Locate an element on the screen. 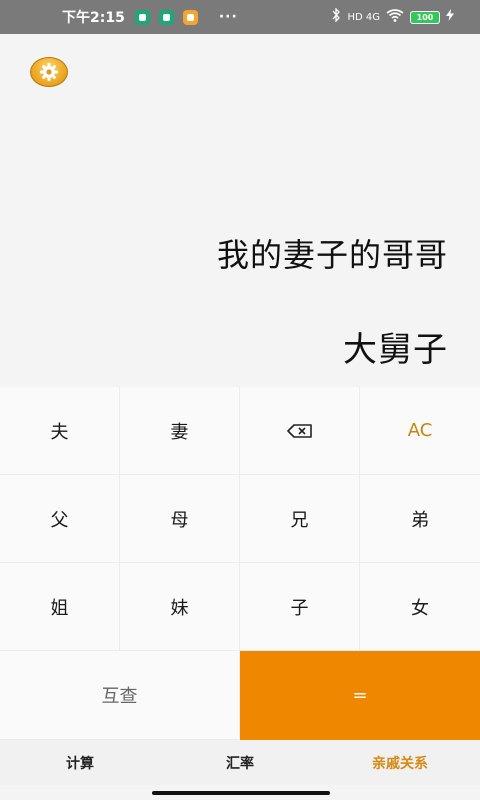  key-daughter: 女 is located at coordinates (420, 607).